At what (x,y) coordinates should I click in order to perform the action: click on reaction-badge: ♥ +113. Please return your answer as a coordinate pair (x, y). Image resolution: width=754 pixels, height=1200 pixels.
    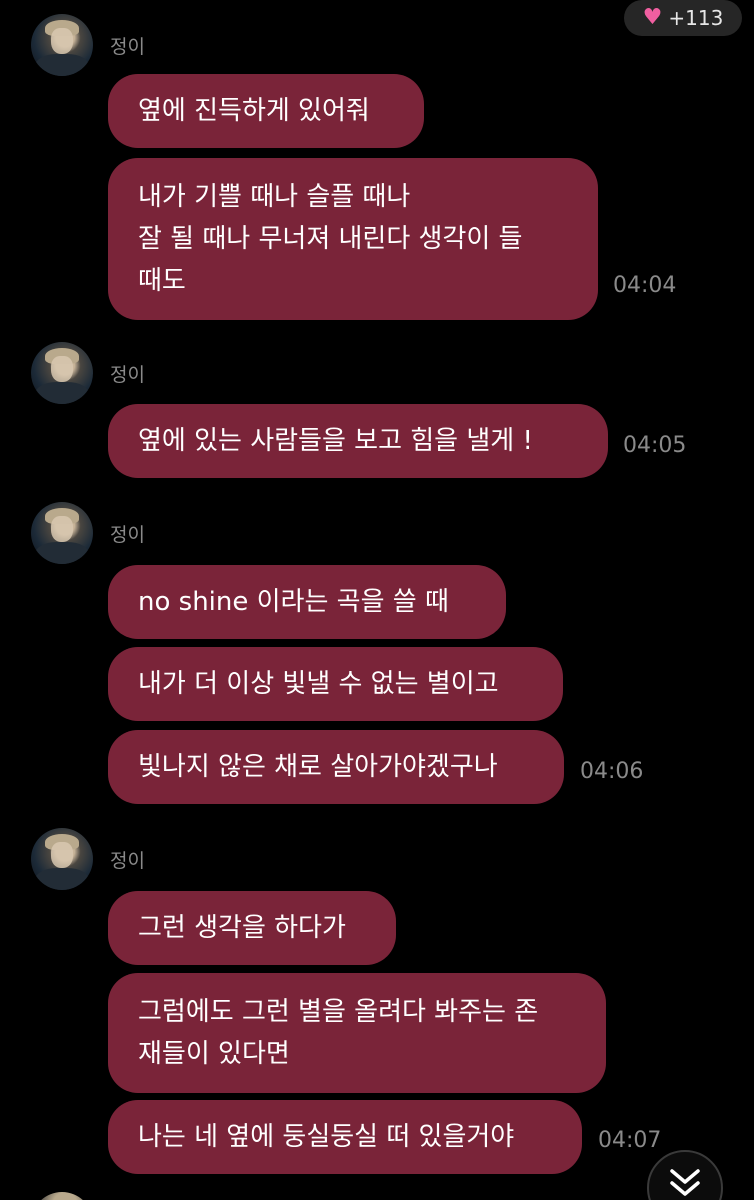
    Looking at the image, I should click on (683, 18).